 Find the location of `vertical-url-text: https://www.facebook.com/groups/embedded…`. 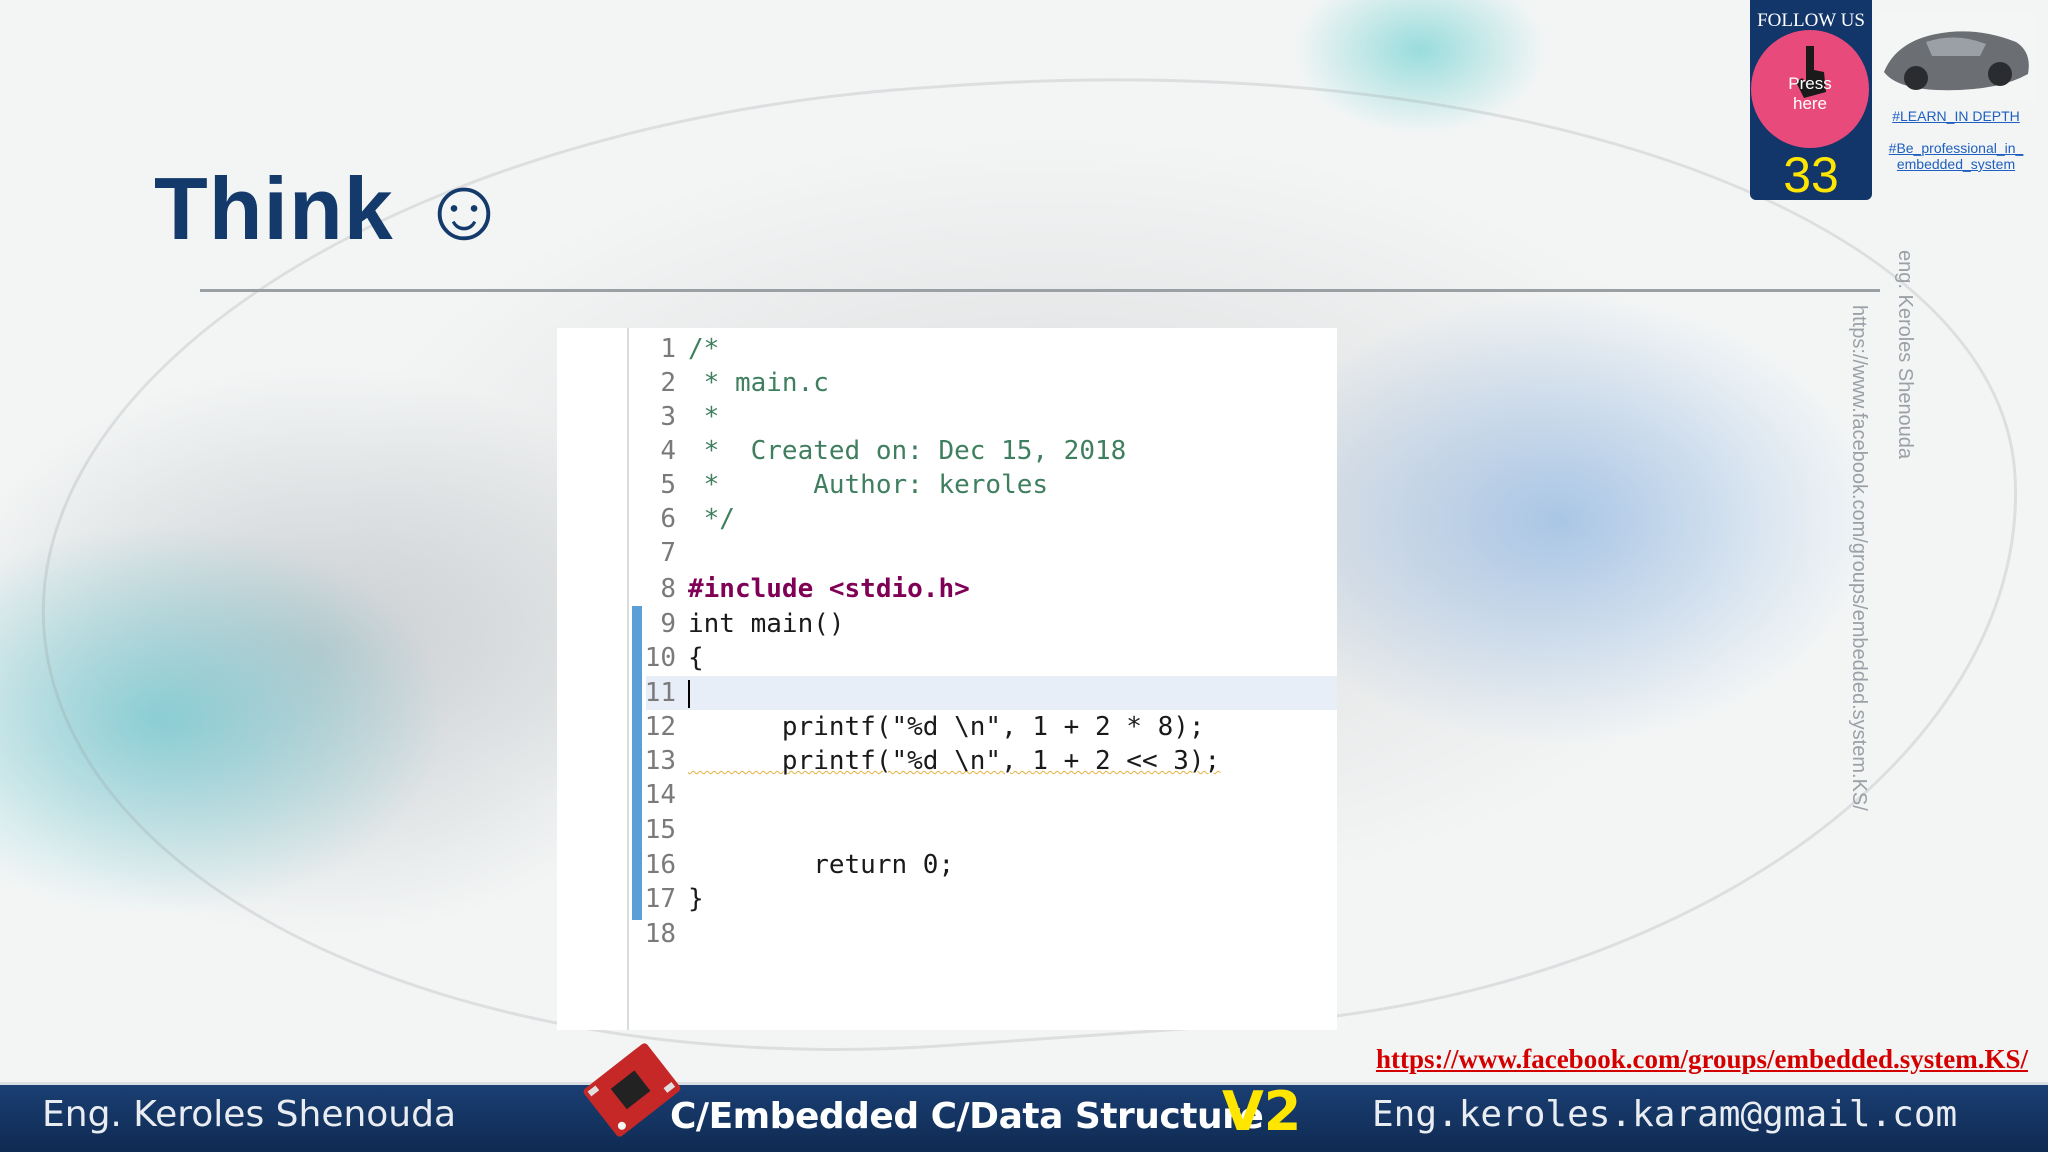

vertical-url-text: https://www.facebook.com/groups/embedded… is located at coordinates (1859, 558).